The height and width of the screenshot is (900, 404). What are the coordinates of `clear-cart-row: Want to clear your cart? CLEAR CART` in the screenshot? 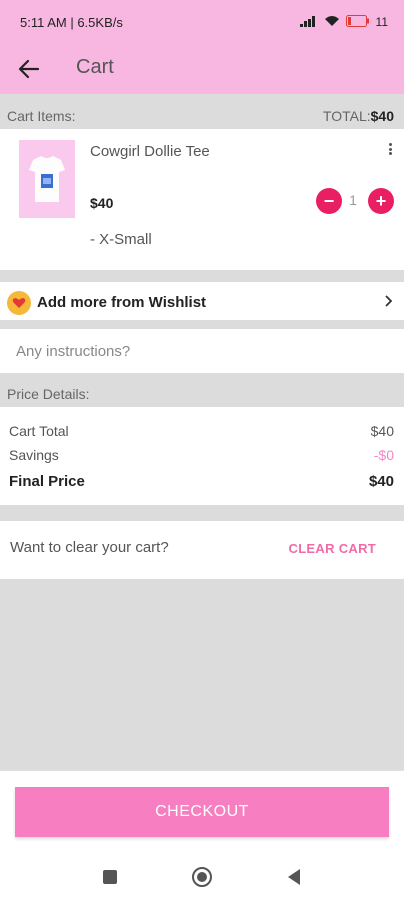 It's located at (202, 550).